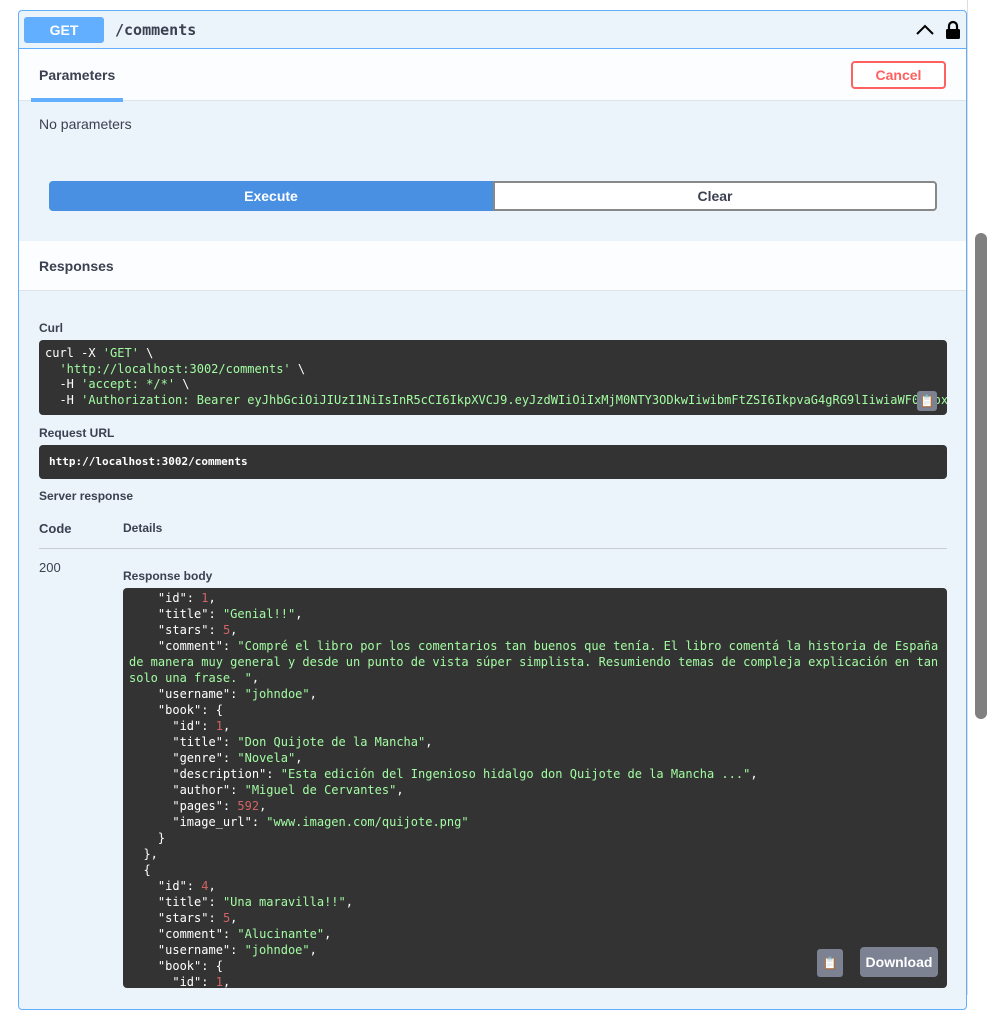  I want to click on code-line: -H 'accept: */*' \, so click(493, 385).